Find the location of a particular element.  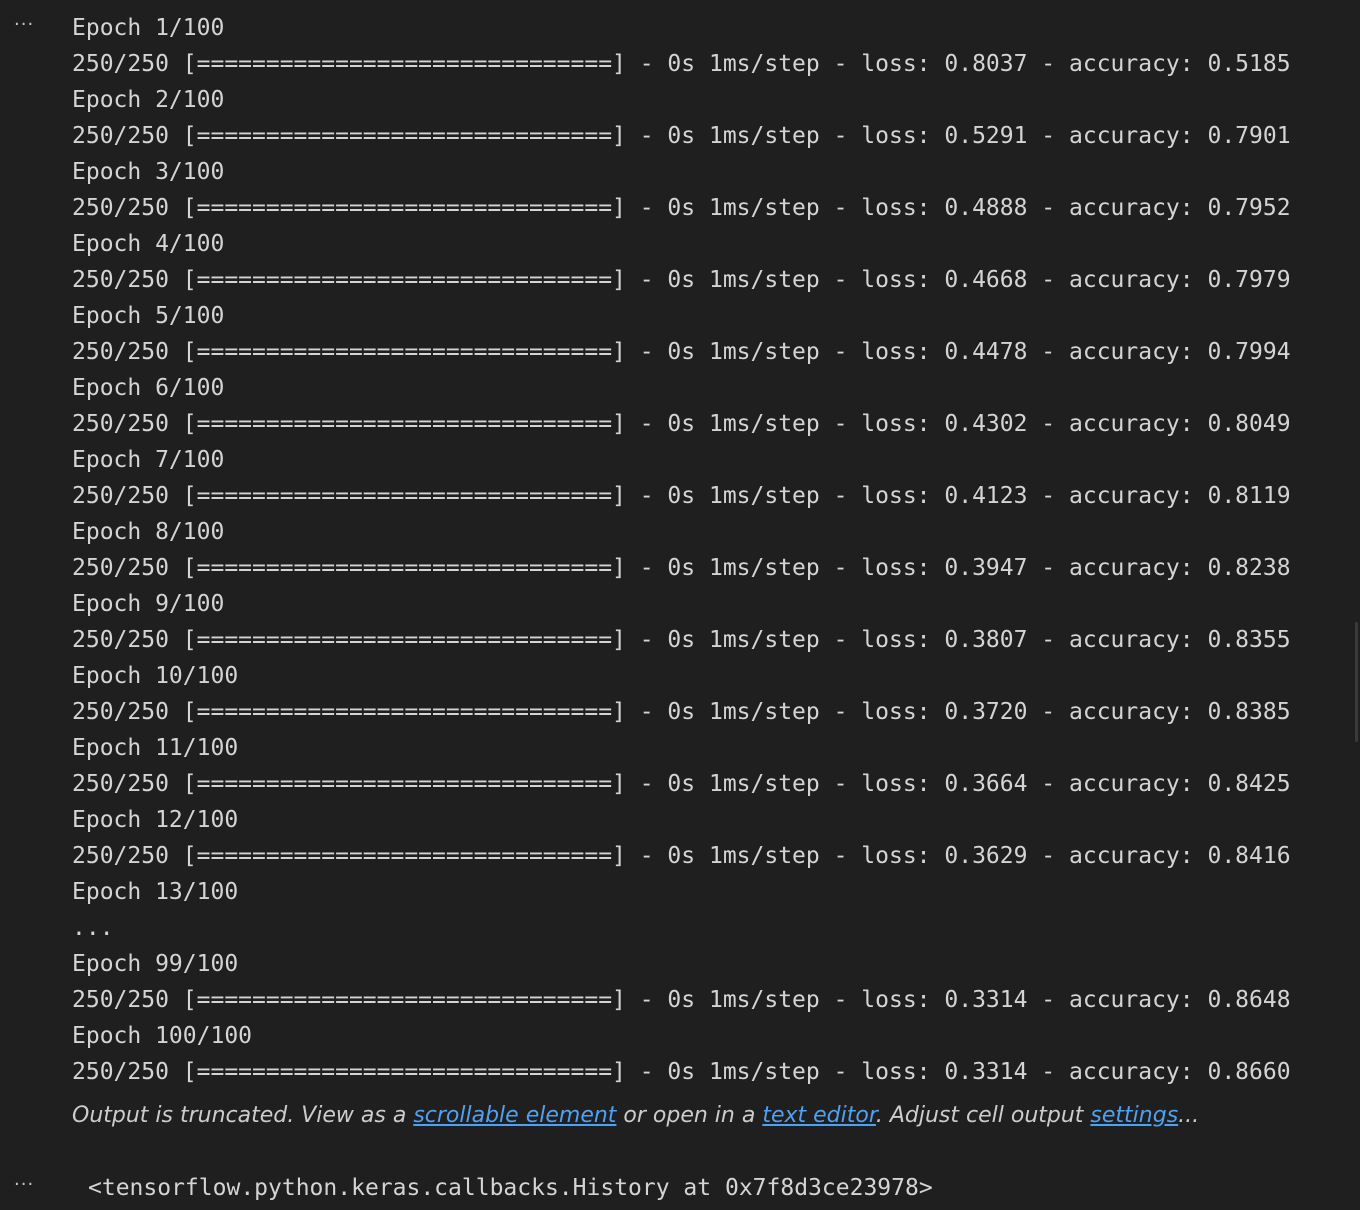

text-editor-link: text editor is located at coordinates (819, 1115).